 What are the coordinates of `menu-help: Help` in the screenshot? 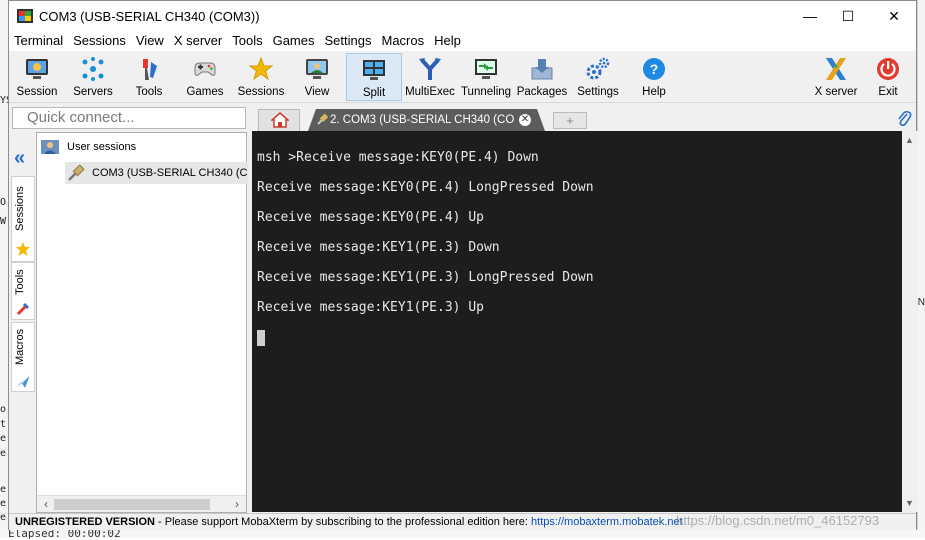 It's located at (447, 41).